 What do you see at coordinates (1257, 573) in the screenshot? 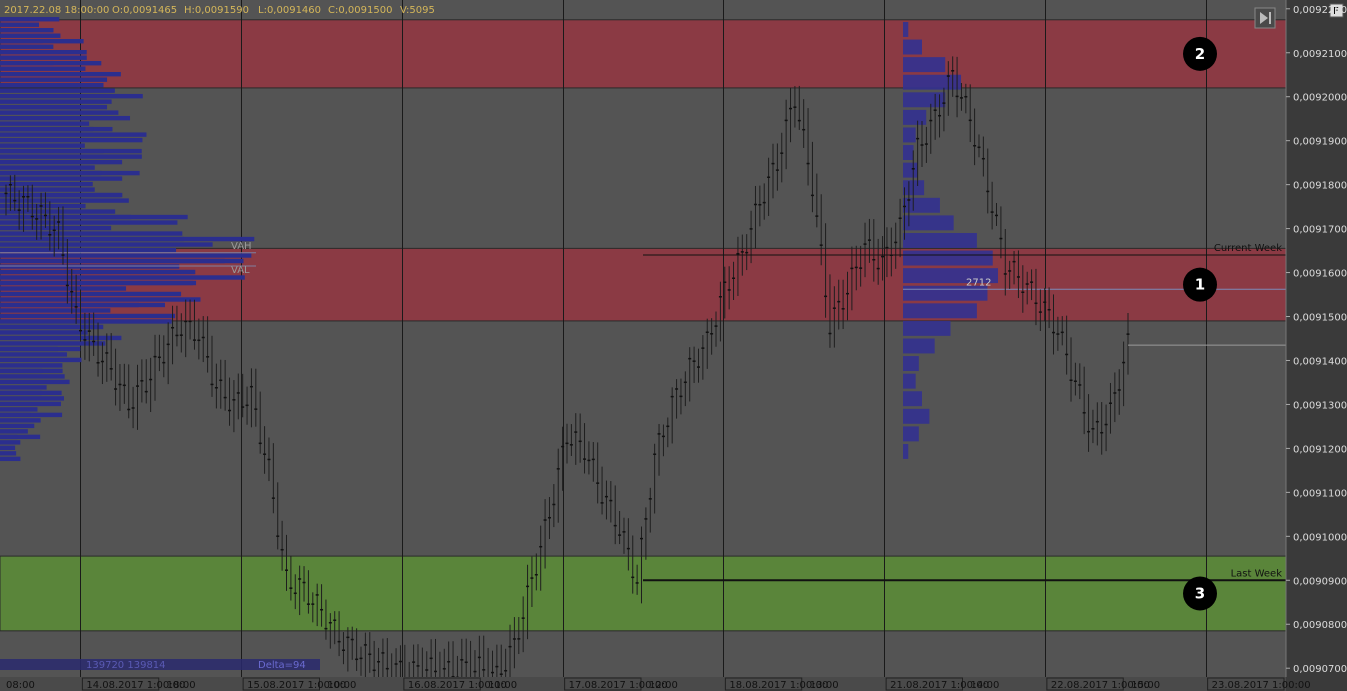
I see `level-label: Last Week` at bounding box center [1257, 573].